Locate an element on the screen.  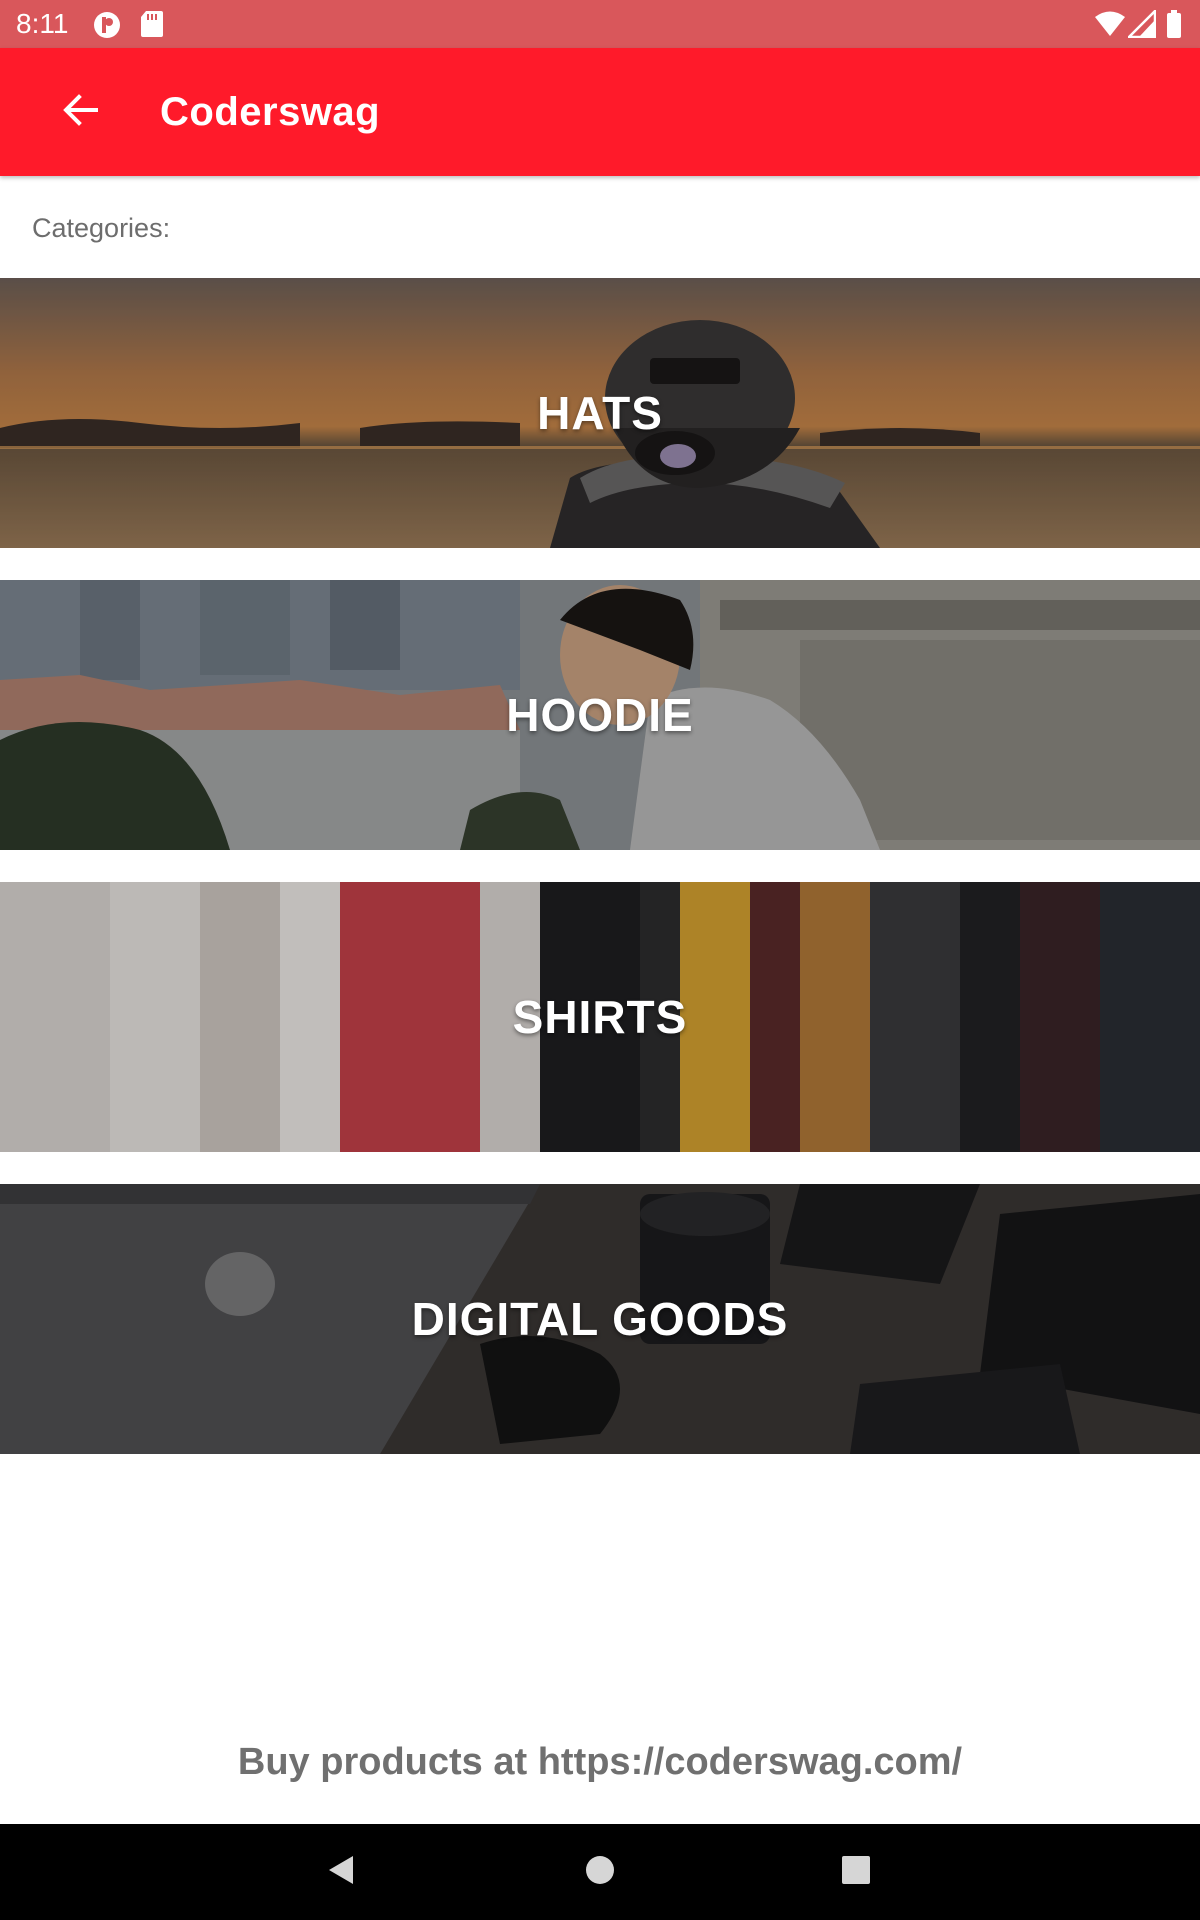
category-label-hoodie: HOODIE is located at coordinates (600, 715).